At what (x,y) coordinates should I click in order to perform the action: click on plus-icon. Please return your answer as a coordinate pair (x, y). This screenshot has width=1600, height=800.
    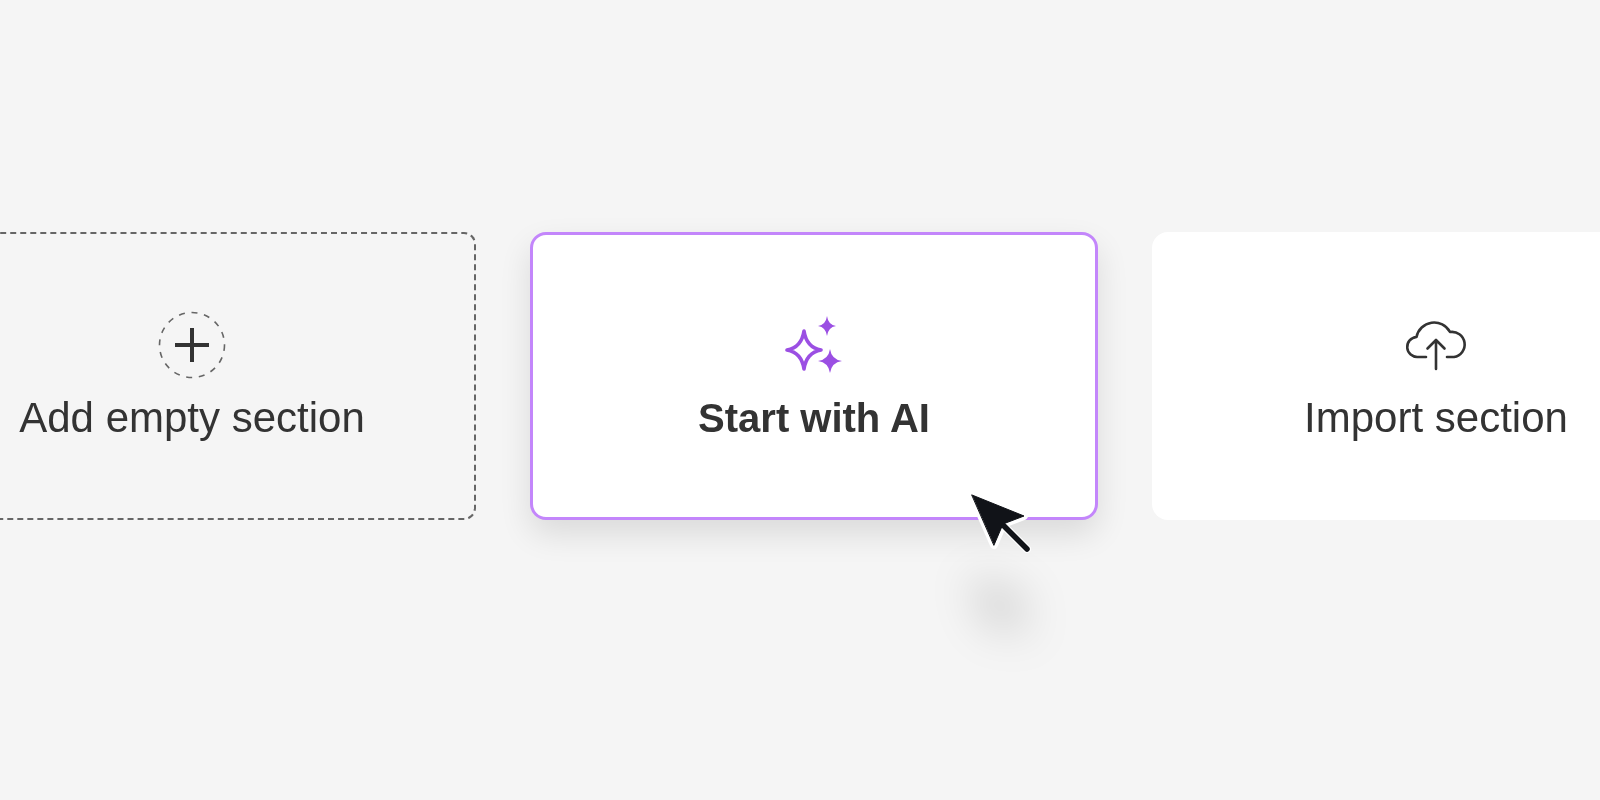
    Looking at the image, I should click on (192, 345).